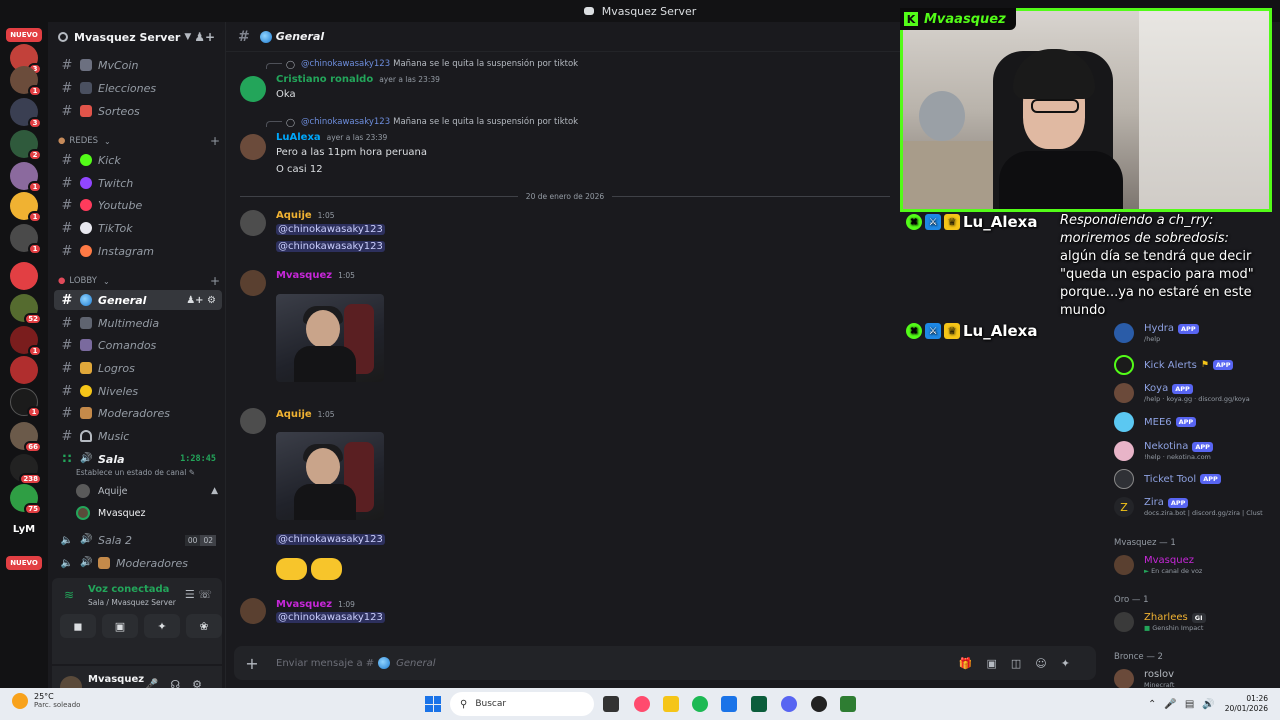 This screenshot has width=1280, height=720. Describe the element at coordinates (1208, 704) in the screenshot. I see `volume-icon: 🔊` at that location.